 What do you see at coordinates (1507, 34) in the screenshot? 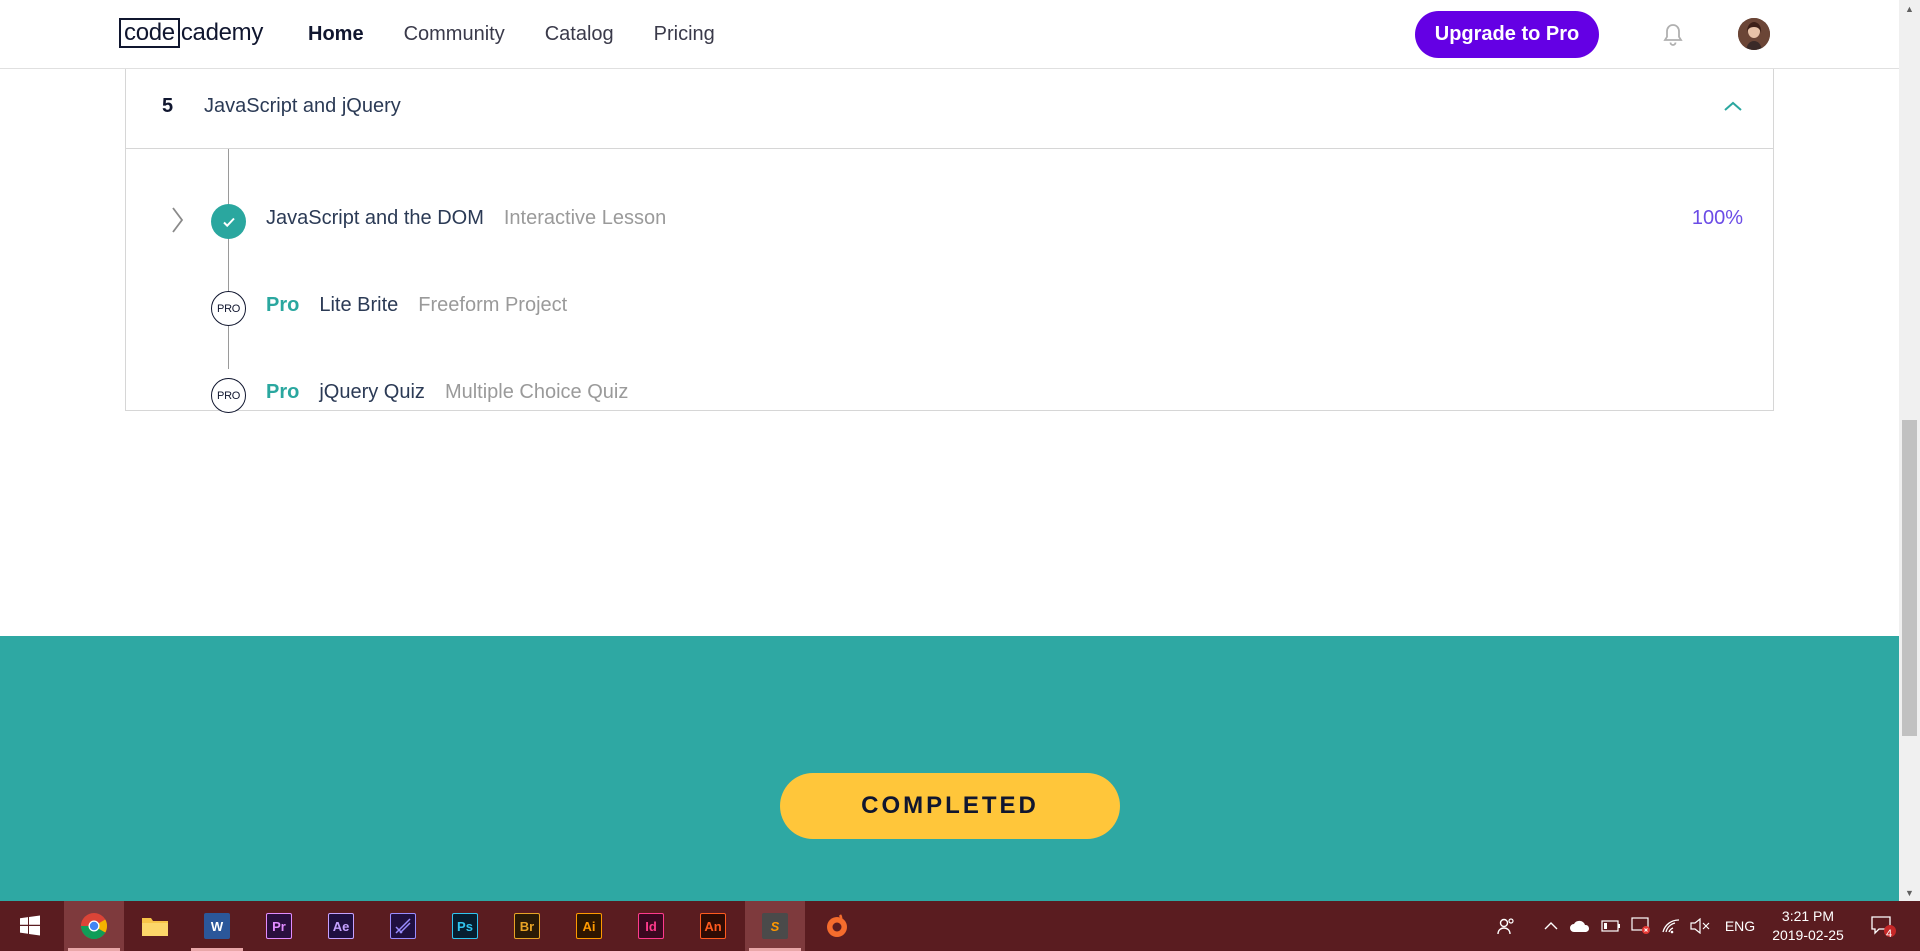
I see `upgrade-to-pro-button: Upgrade to Pro` at bounding box center [1507, 34].